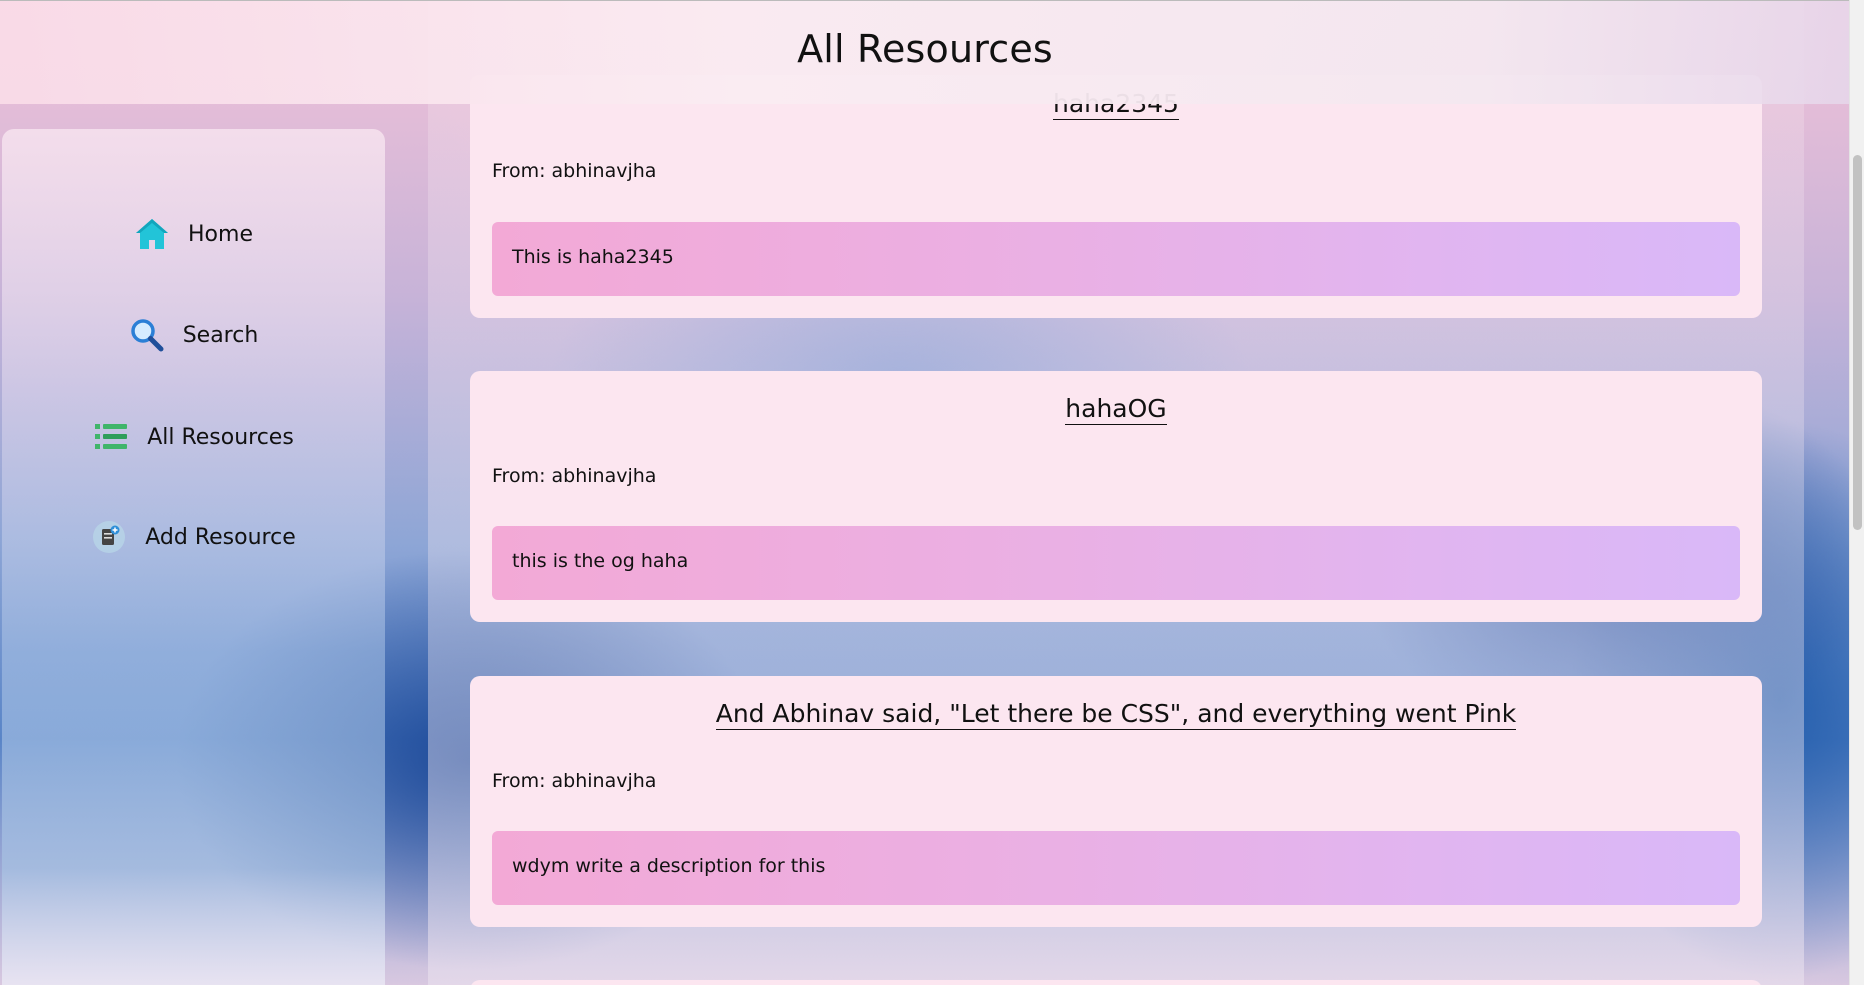 The image size is (1864, 985). I want to click on resource-title-link: hahaOG, so click(1116, 409).